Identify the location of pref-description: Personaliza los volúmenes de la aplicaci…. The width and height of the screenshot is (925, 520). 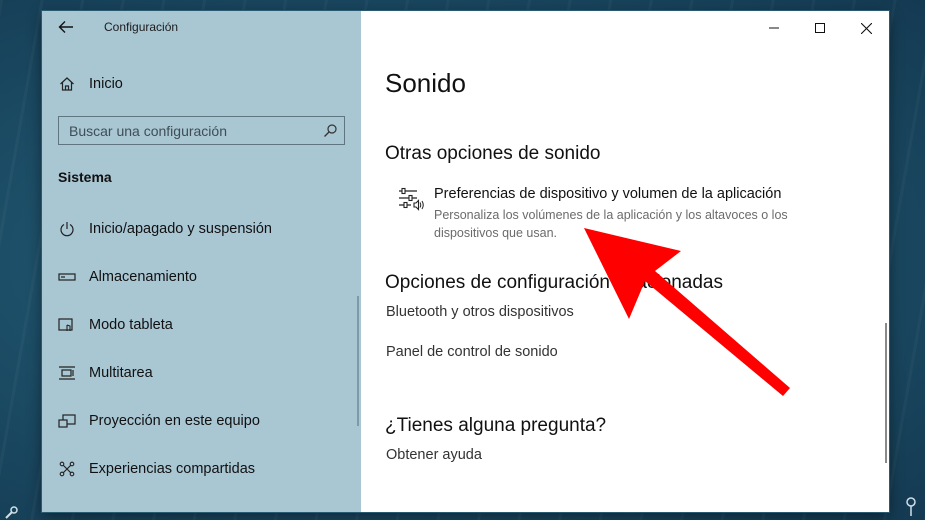
(611, 224).